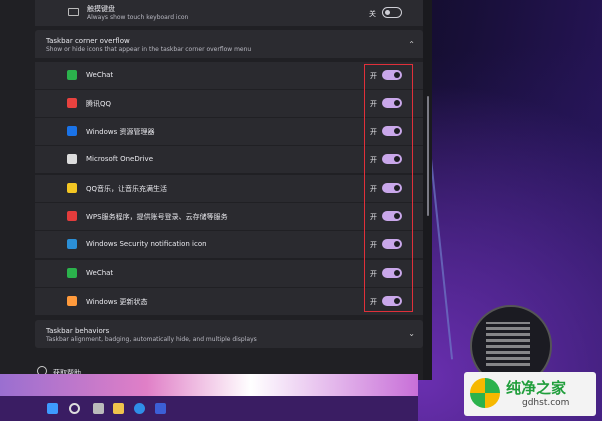 The height and width of the screenshot is (421, 602). Describe the element at coordinates (98, 408) in the screenshot. I see `task-view-icon` at that location.